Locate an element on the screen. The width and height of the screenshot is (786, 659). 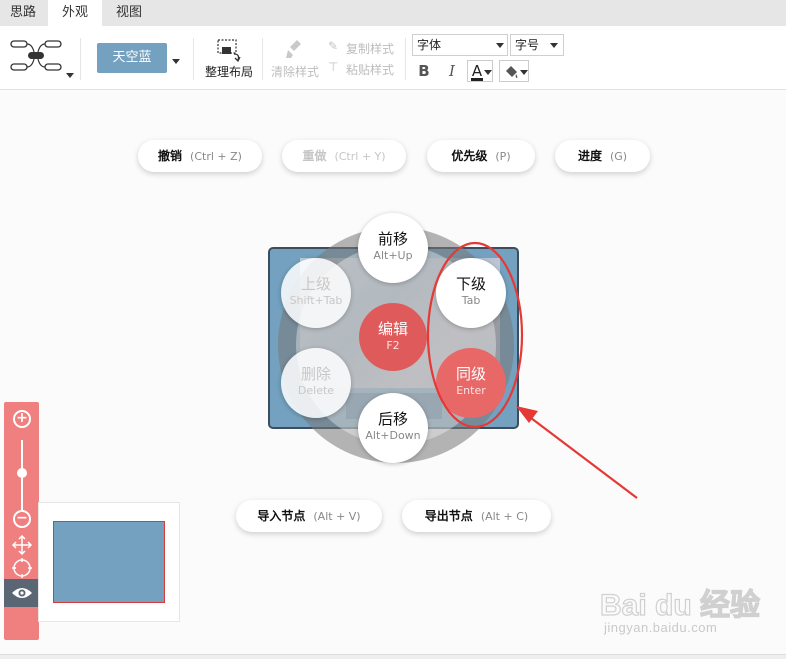
export-node-hint: 导出节点 (Alt + C) is located at coordinates (476, 516).